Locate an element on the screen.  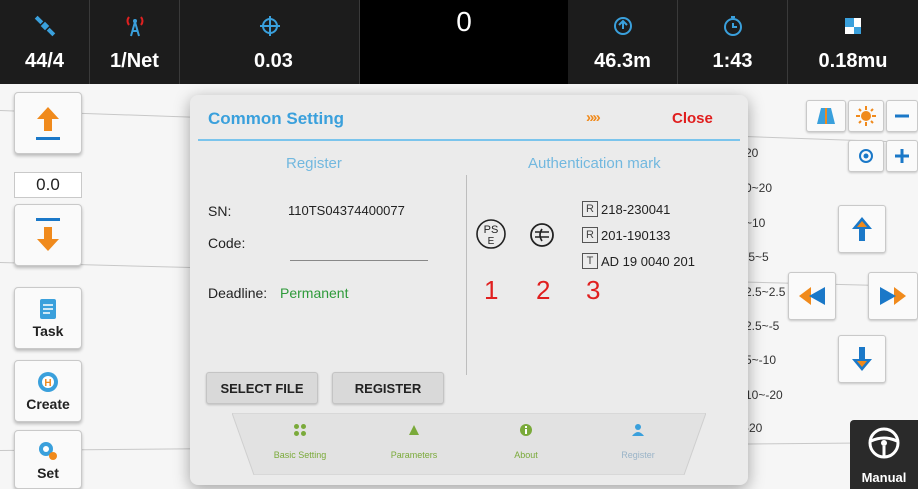
tab-label: Parameters is located at coordinates (414, 455).